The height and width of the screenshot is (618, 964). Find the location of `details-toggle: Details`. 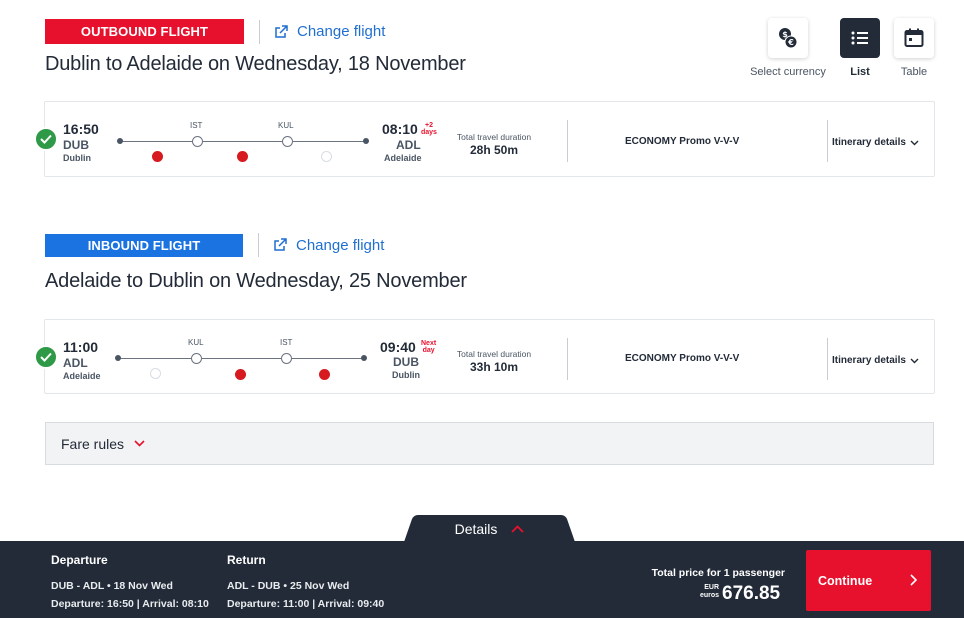

details-toggle: Details is located at coordinates (489, 528).